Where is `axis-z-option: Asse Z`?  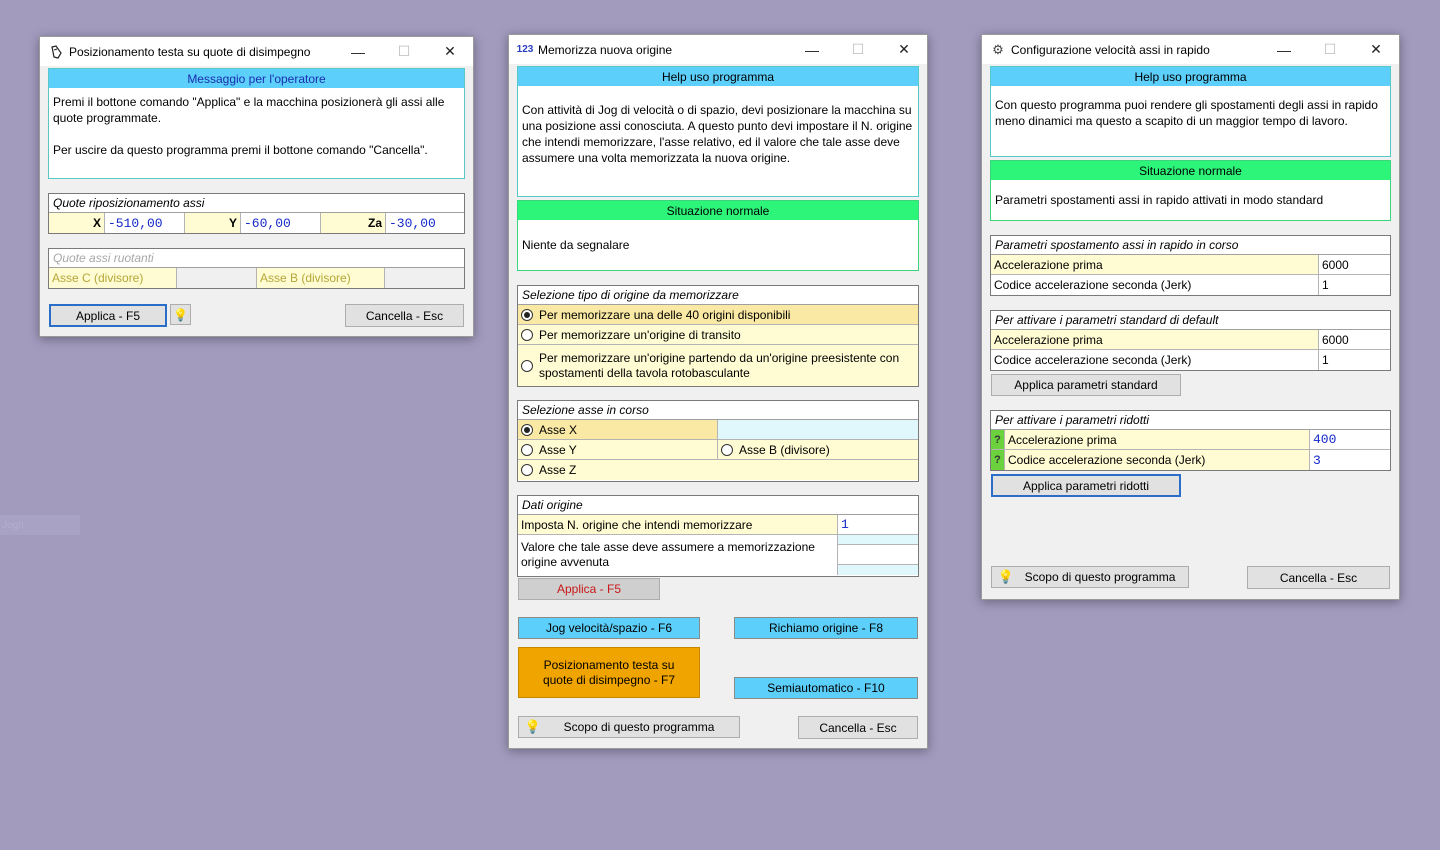 axis-z-option: Asse Z is located at coordinates (718, 470).